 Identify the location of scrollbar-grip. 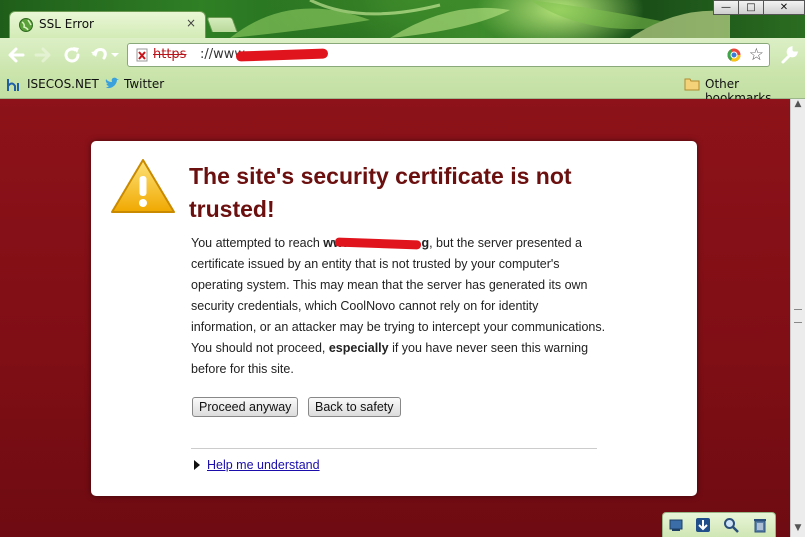
(798, 316).